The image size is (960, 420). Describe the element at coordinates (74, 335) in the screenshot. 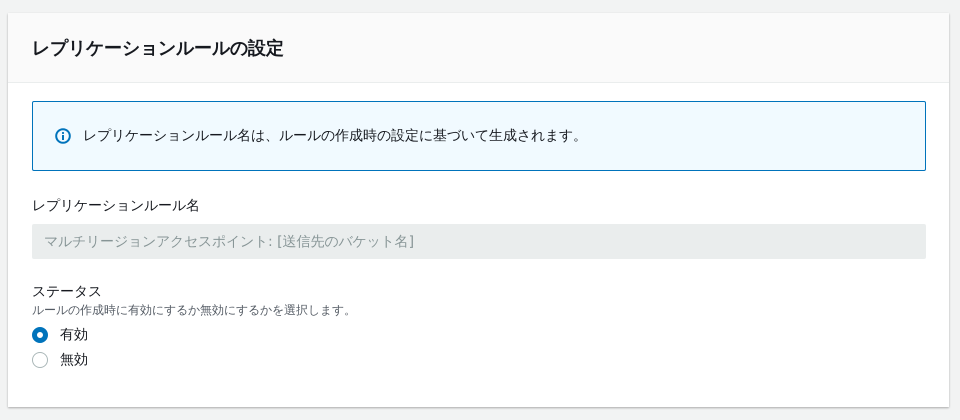

I see `radio-label: 有効` at that location.